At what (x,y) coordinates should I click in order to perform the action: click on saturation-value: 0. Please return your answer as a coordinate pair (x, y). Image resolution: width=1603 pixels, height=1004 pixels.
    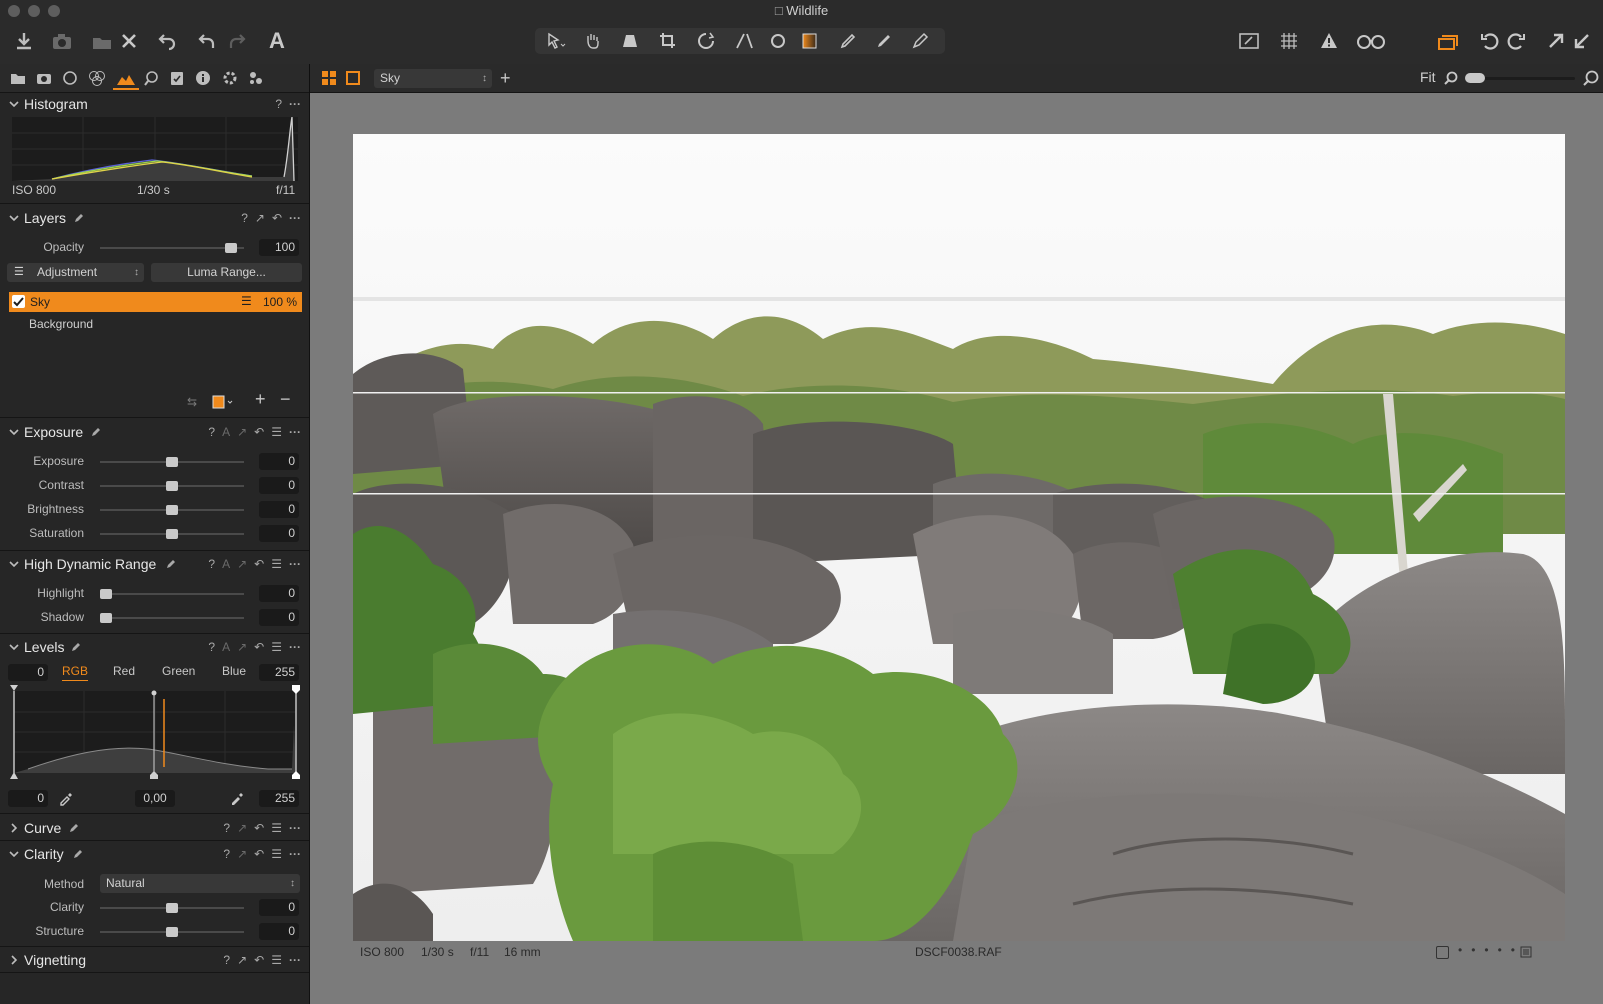
    Looking at the image, I should click on (279, 533).